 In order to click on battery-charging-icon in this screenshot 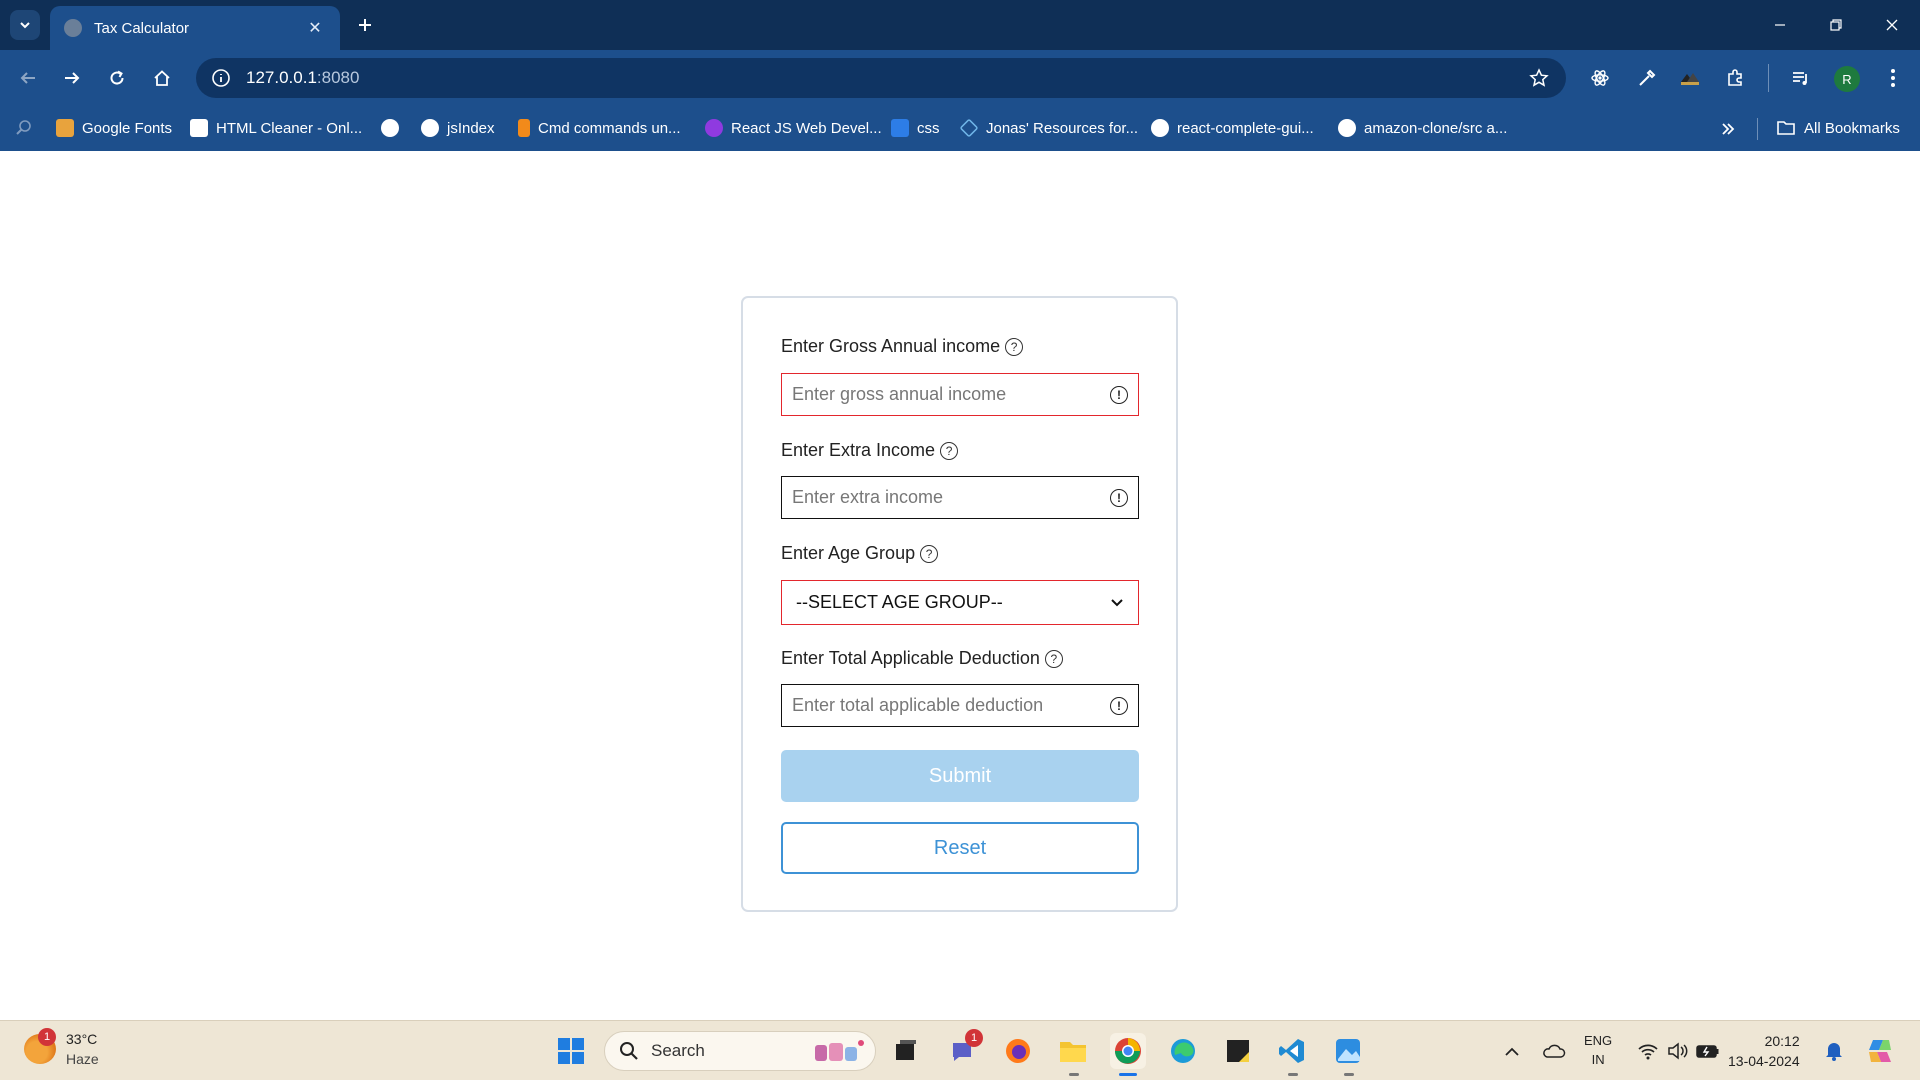, I will do `click(1707, 1051)`.